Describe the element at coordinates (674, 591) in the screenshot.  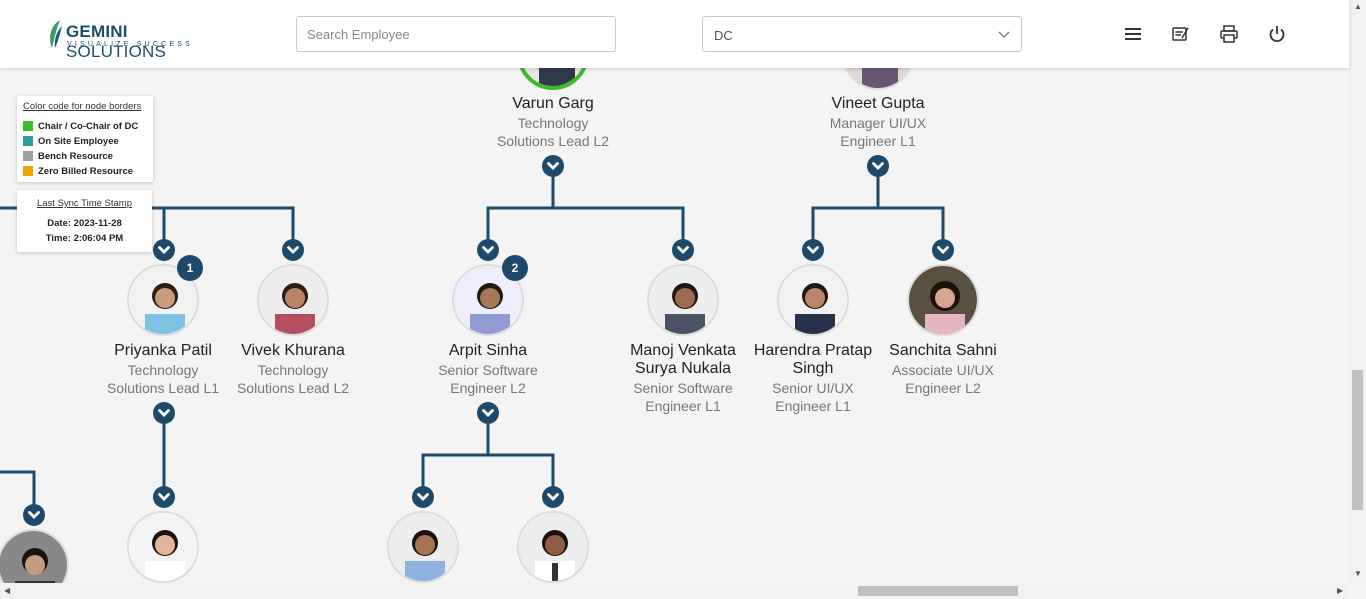
I see `horizontal-scrollbar: ◀ ▶` at that location.